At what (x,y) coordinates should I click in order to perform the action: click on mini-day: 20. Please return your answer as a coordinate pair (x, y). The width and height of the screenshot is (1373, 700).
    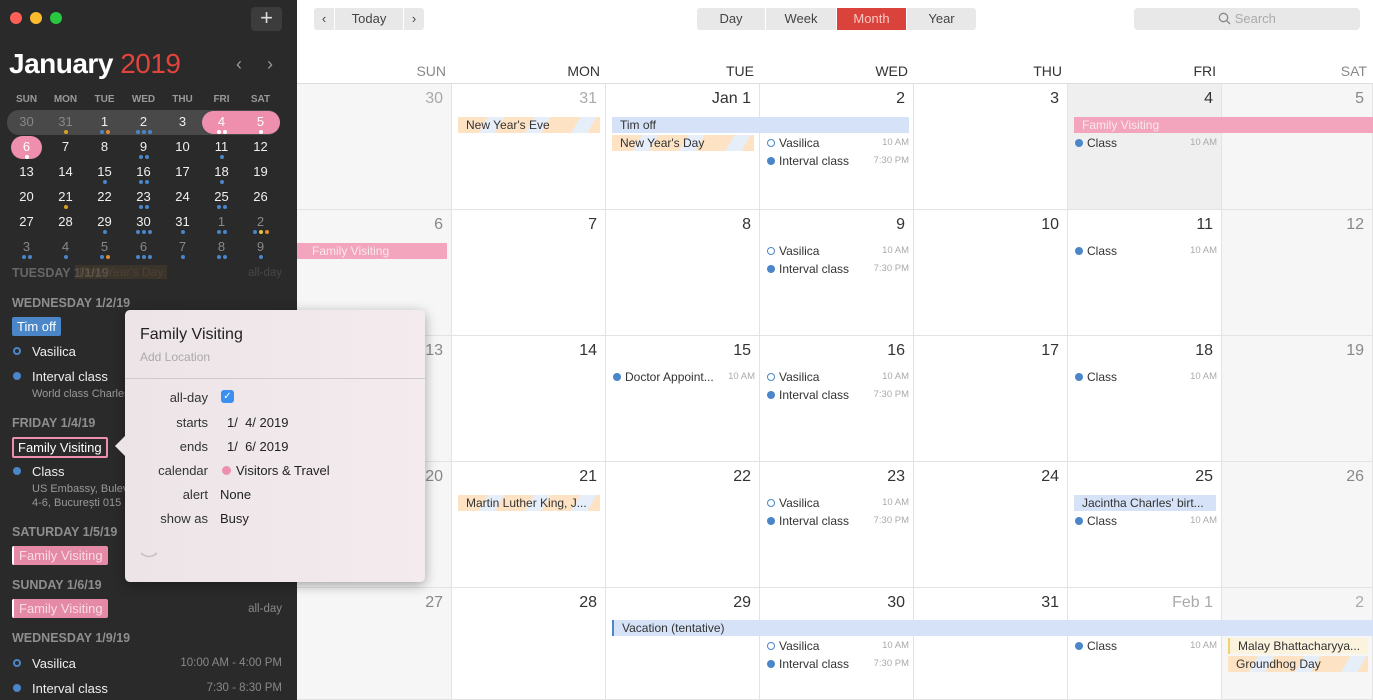
    Looking at the image, I should click on (26, 197).